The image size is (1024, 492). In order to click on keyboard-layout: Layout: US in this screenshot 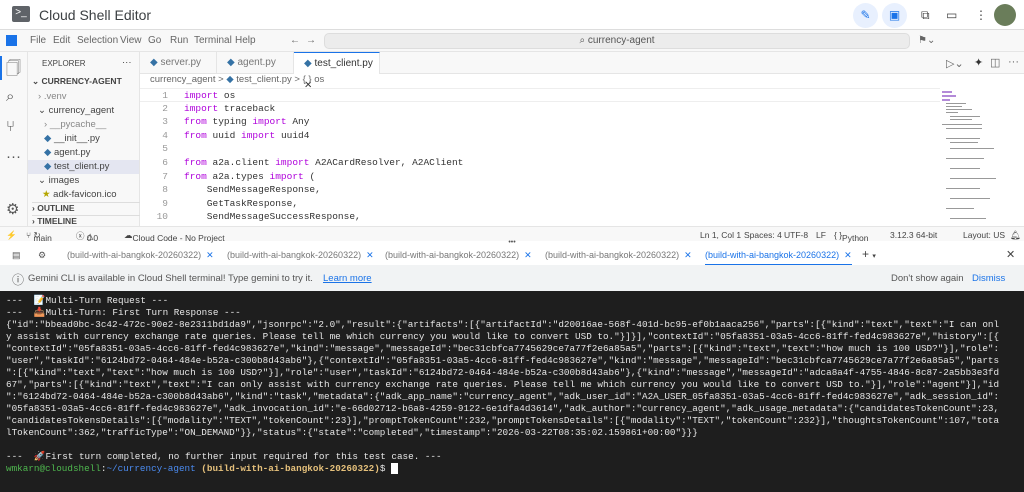, I will do `click(984, 235)`.